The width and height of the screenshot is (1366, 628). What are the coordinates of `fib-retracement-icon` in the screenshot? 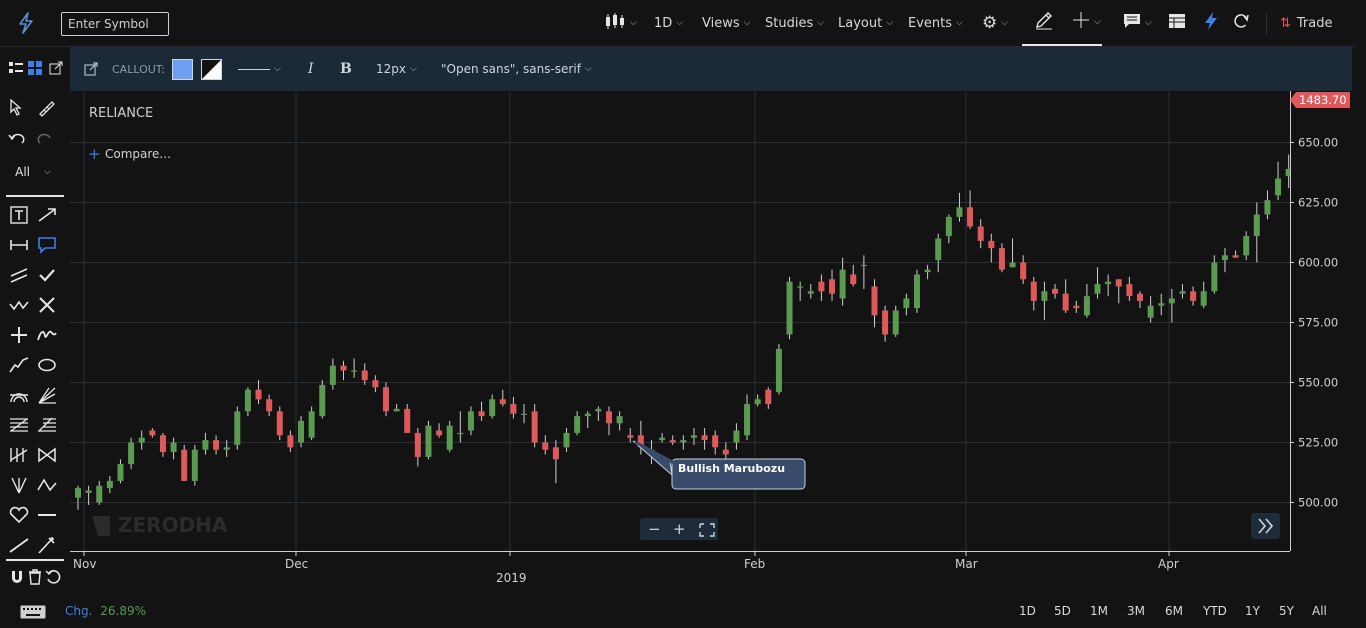 It's located at (19, 425).